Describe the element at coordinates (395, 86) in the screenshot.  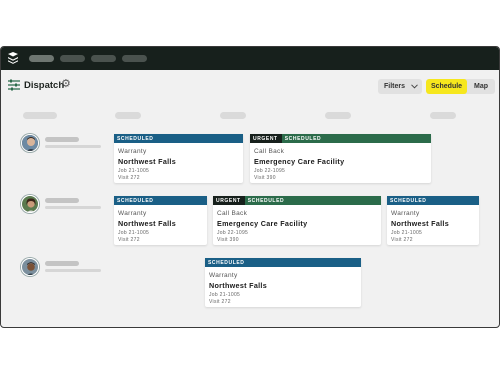
I see `filters-label: Filters` at that location.